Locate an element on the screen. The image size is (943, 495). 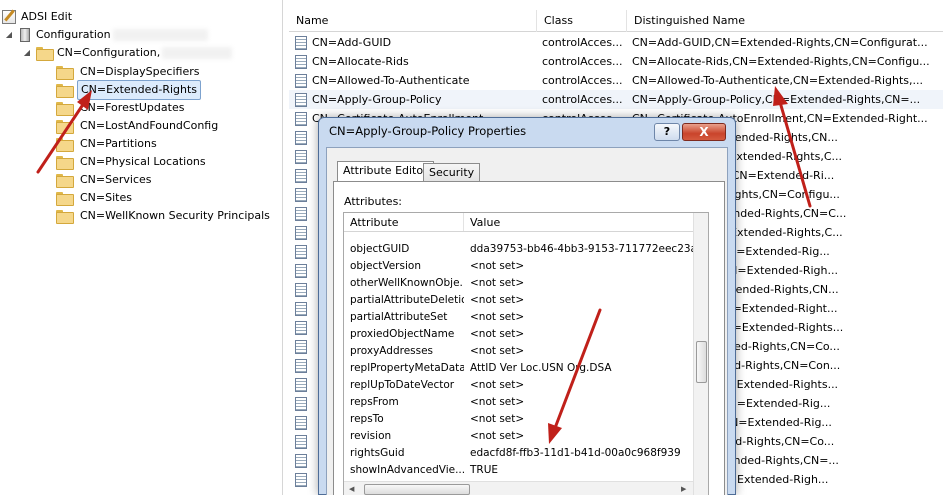
column-header-name: Name is located at coordinates (413, 21).